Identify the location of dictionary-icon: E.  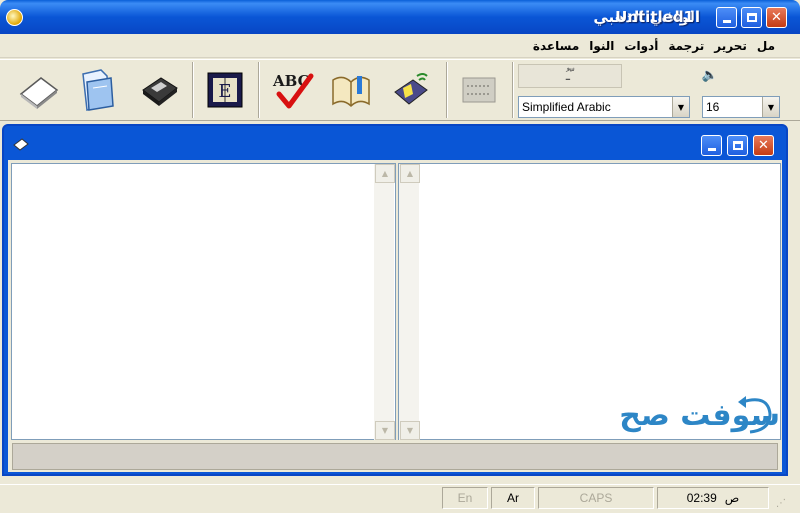
(225, 90).